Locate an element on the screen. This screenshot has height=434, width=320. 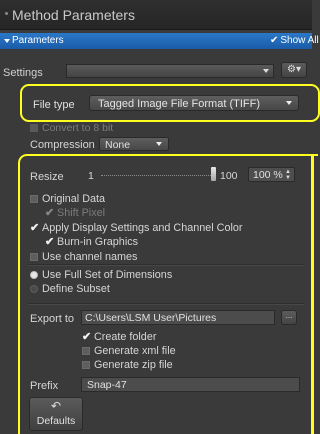
create-folder-checkbox: ✔ Create folder is located at coordinates (119, 336).